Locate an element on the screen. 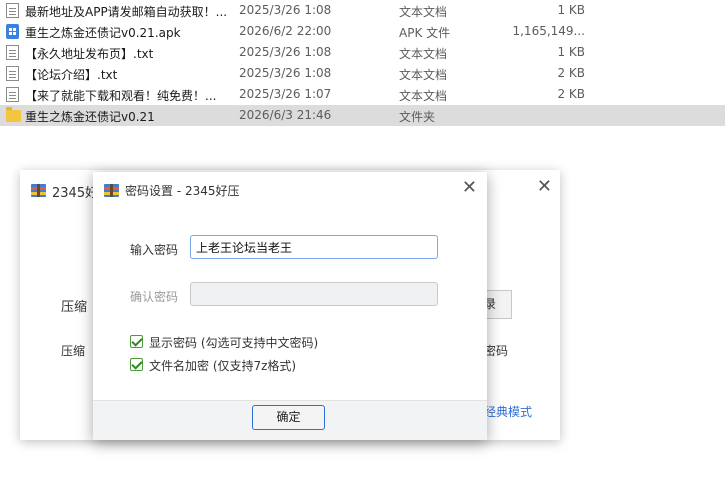 The image size is (725, 496). file-date: 2026/6/2 22:00 is located at coordinates (285, 31).